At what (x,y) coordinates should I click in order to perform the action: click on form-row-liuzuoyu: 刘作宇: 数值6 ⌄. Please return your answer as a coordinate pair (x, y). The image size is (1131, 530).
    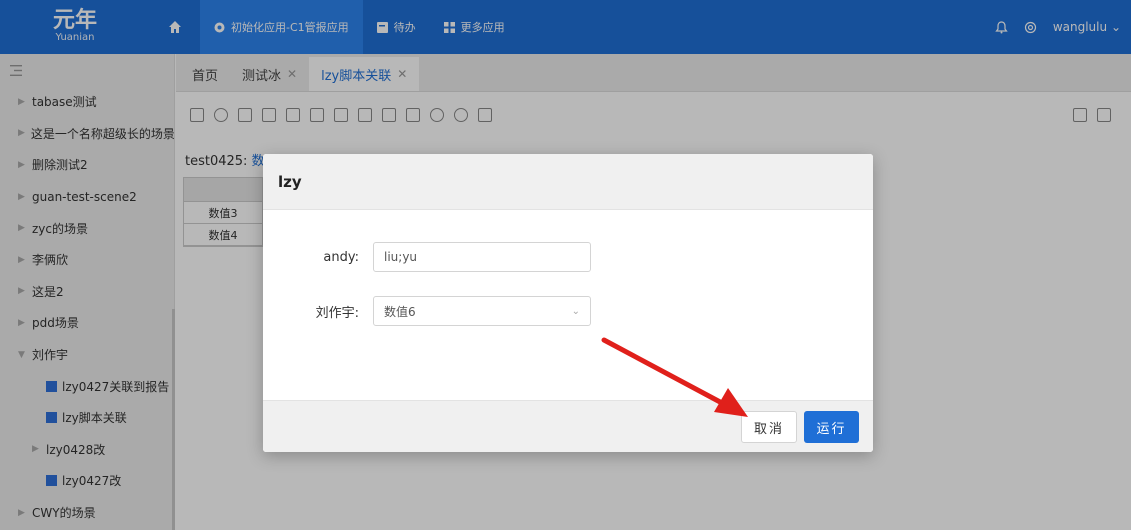
    Looking at the image, I should click on (427, 311).